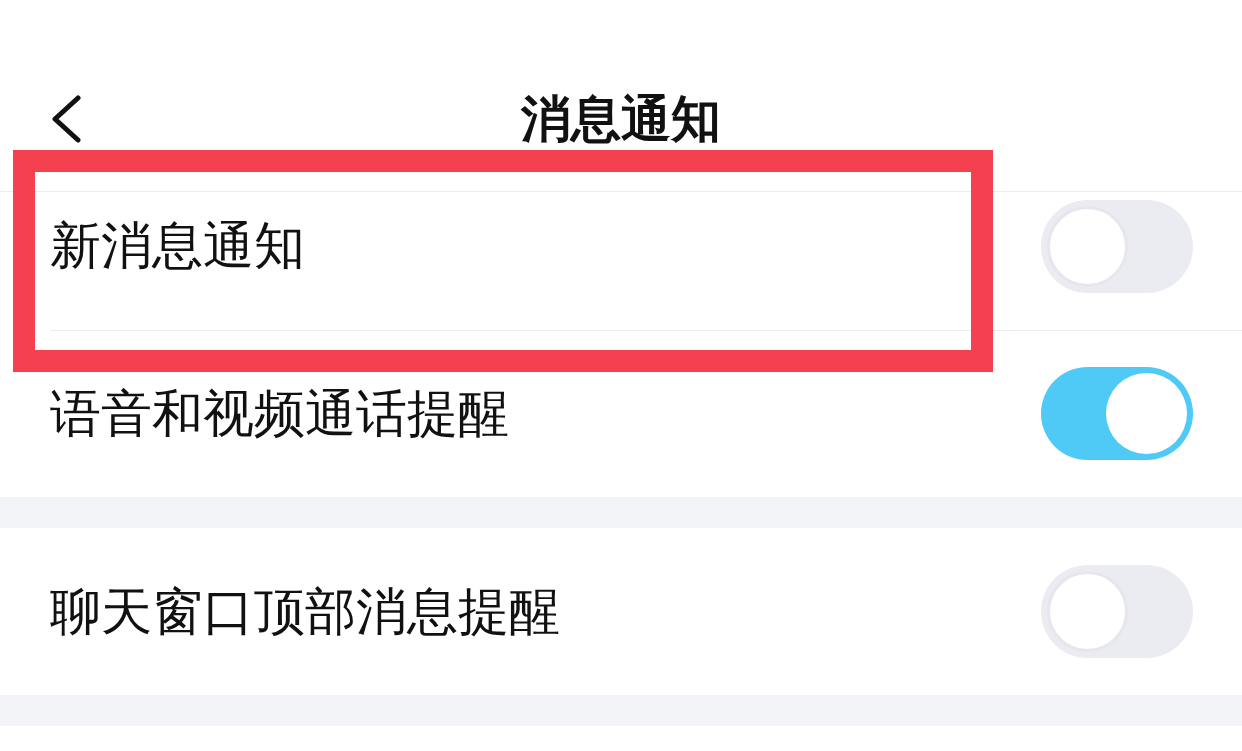 Image resolution: width=1242 pixels, height=751 pixels. What do you see at coordinates (279, 413) in the screenshot?
I see `setting-label: 语音和视频通话提醒` at bounding box center [279, 413].